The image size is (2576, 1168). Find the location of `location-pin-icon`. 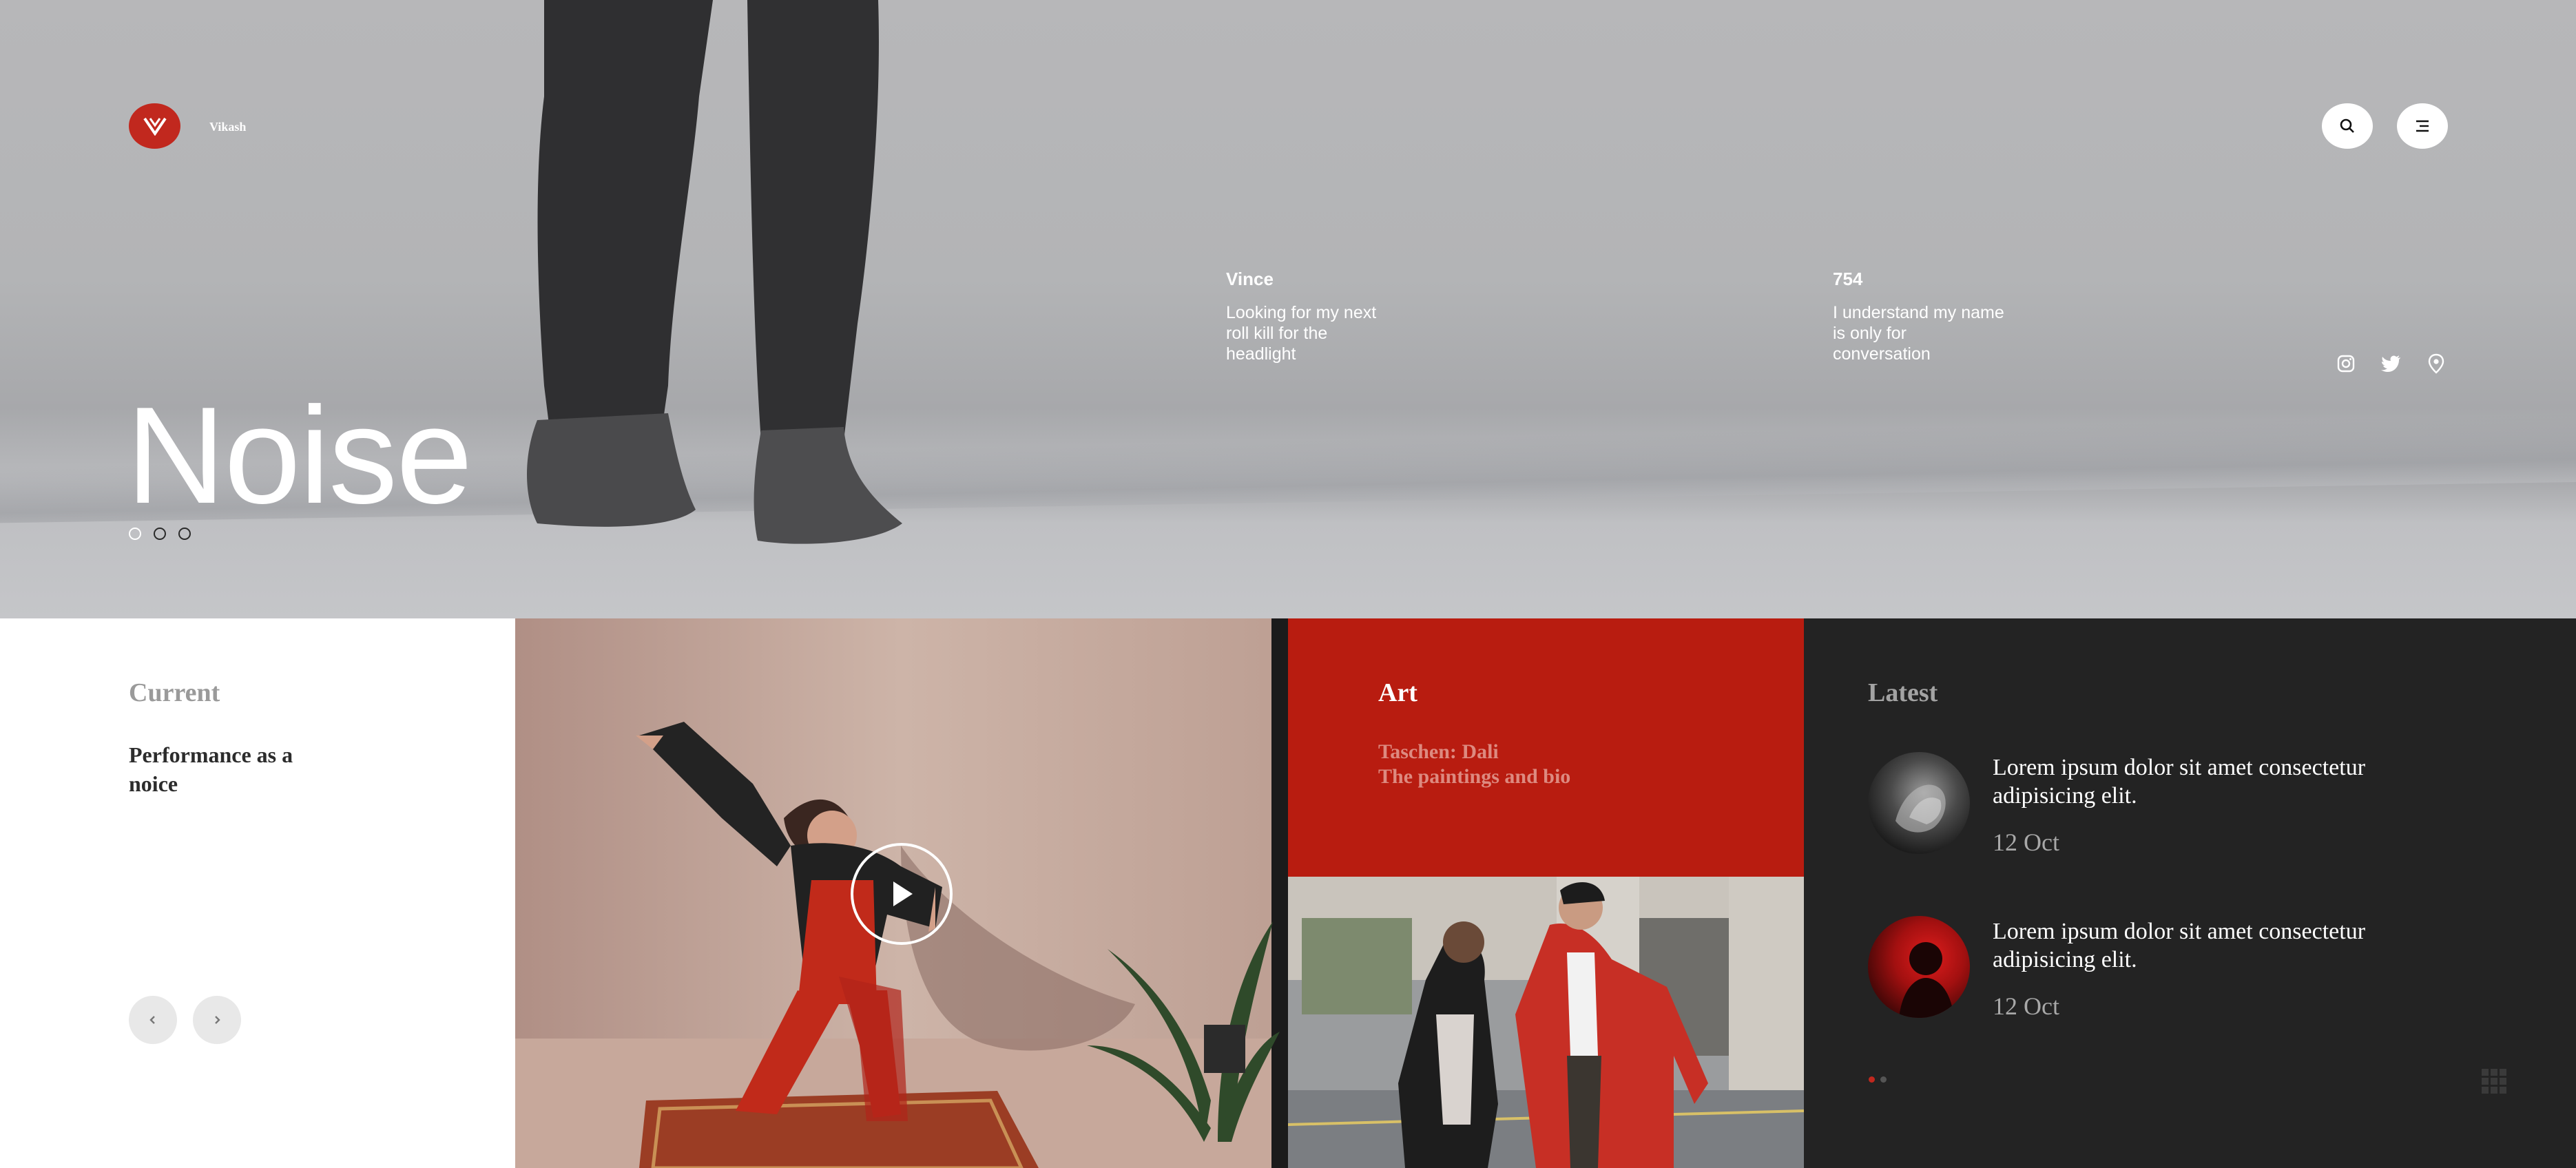

location-pin-icon is located at coordinates (2436, 363).